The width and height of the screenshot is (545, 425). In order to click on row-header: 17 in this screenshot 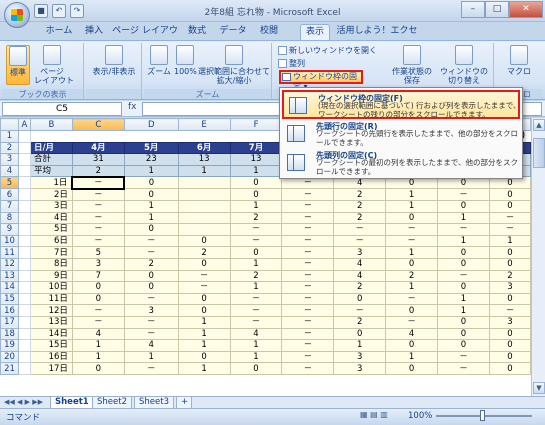, I will do `click(9, 322)`.